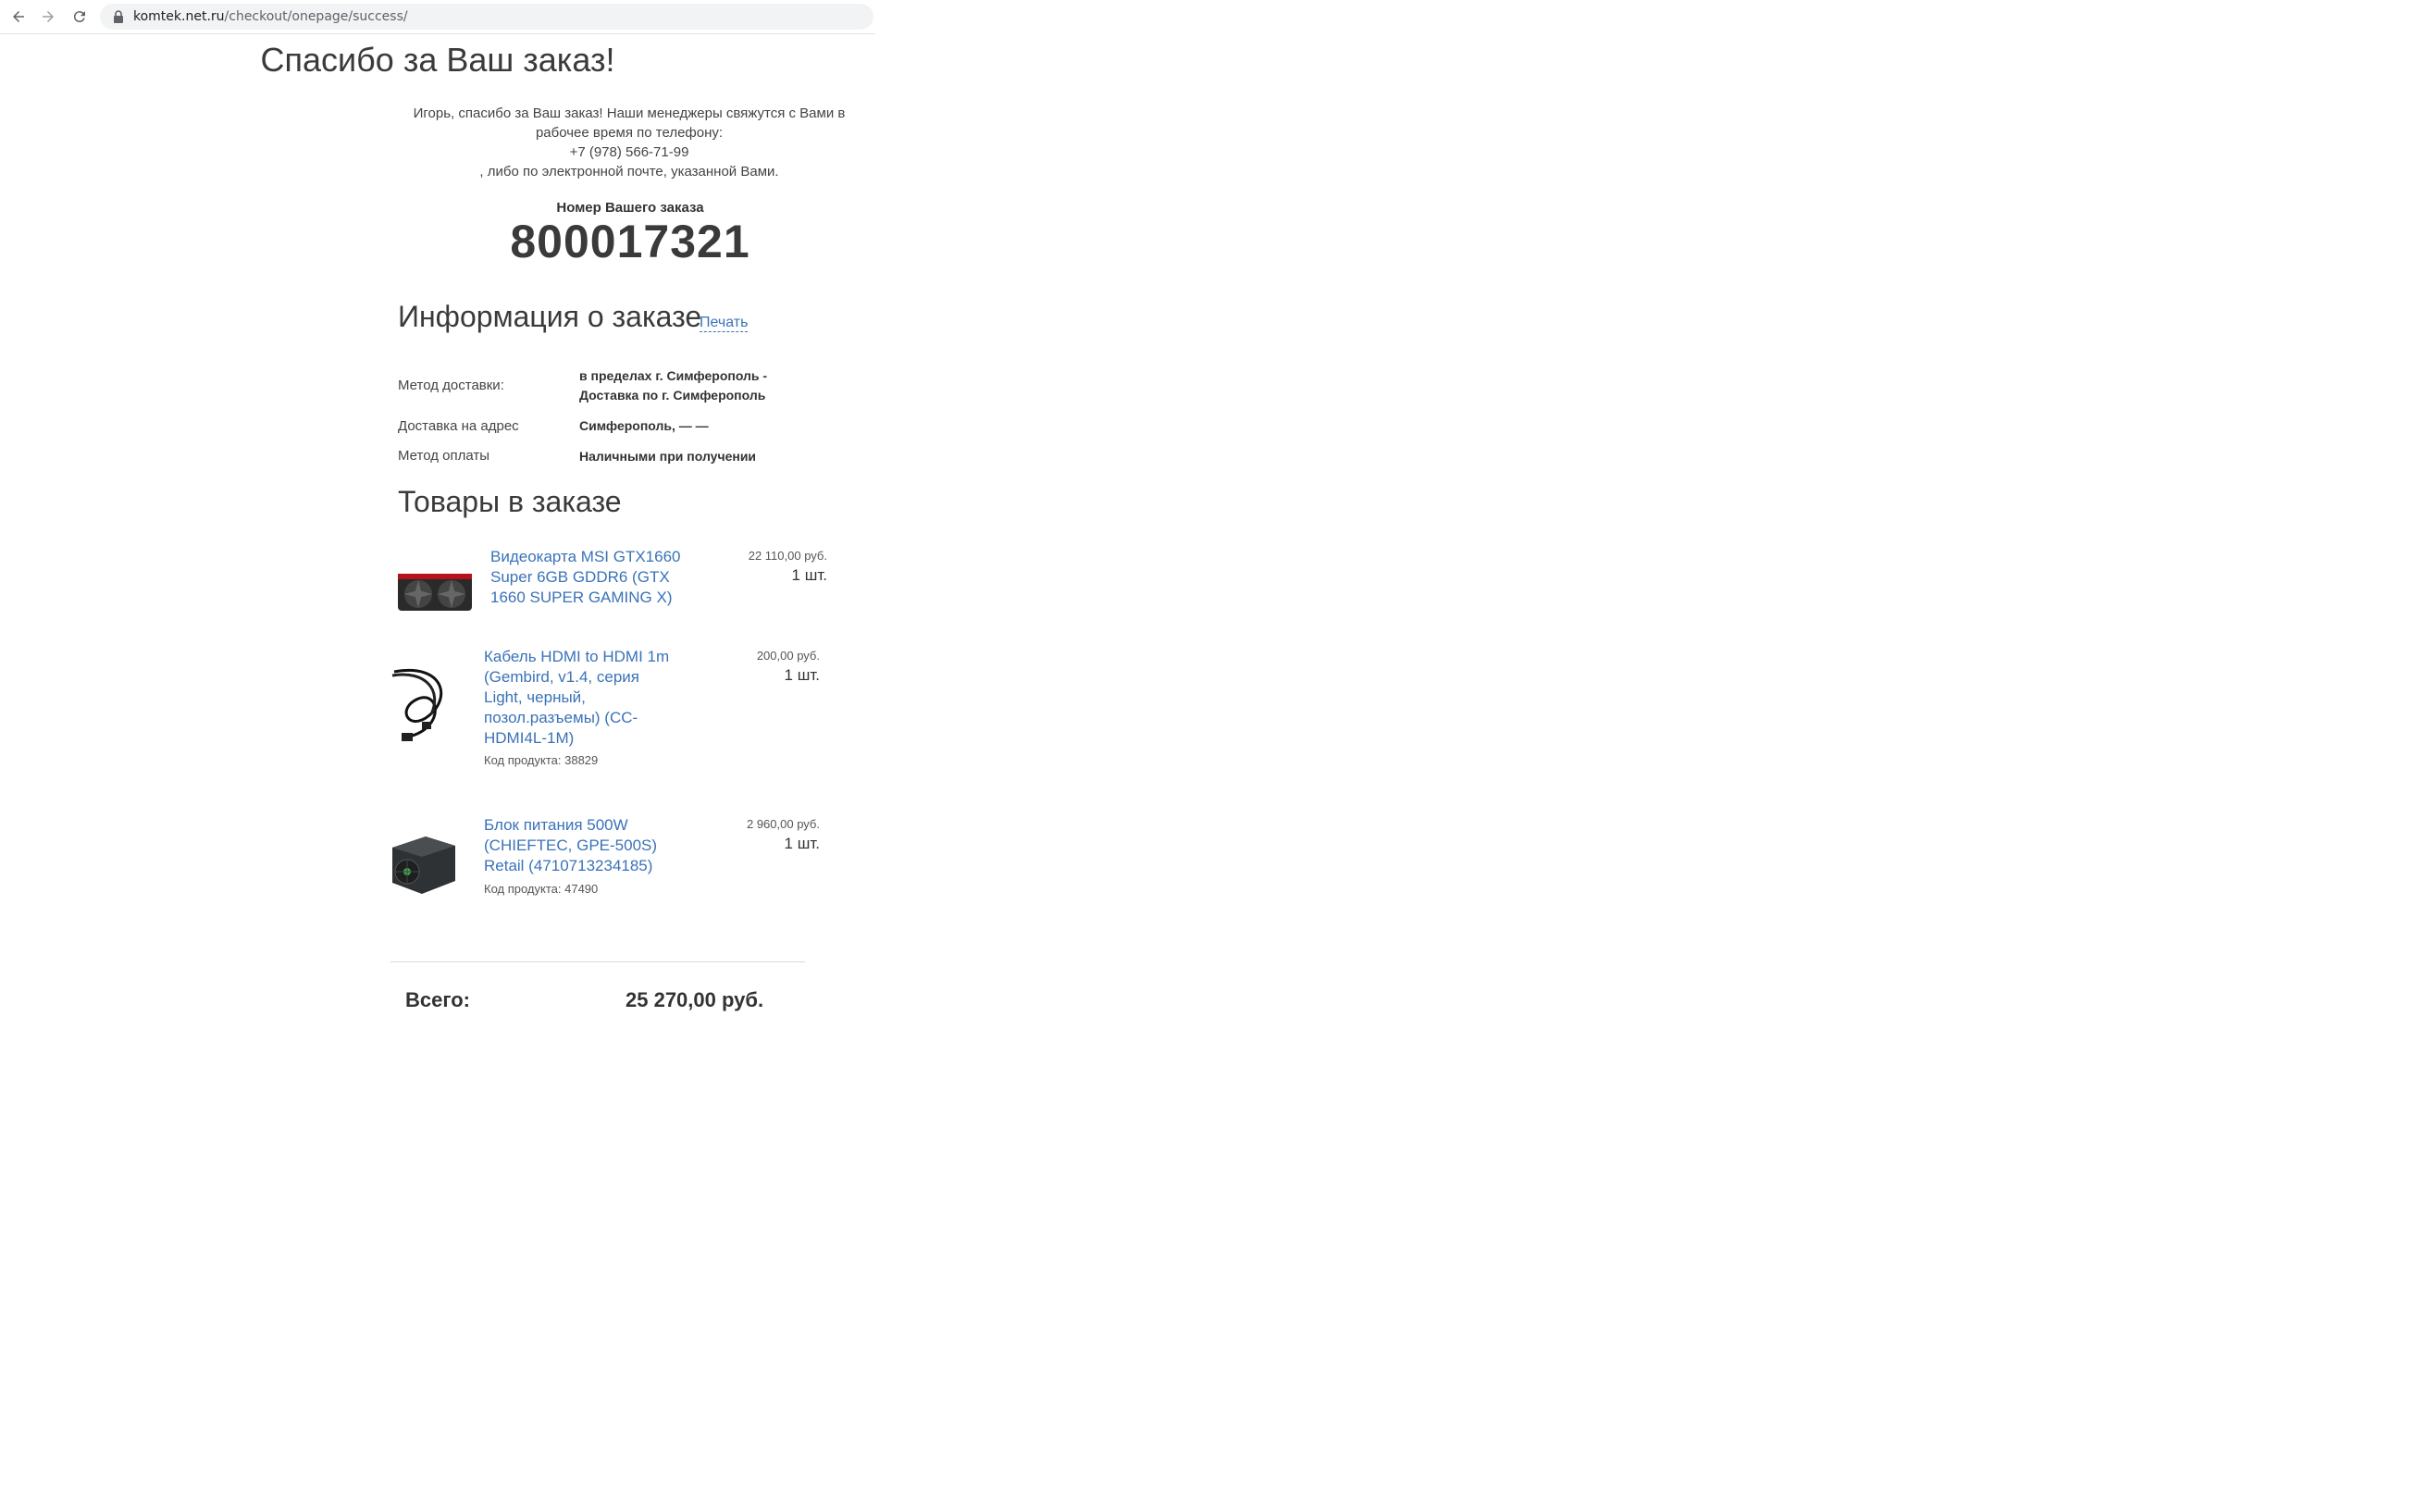 The height and width of the screenshot is (1512, 2428). What do you see at coordinates (424, 867) in the screenshot?
I see `power-supply-image` at bounding box center [424, 867].